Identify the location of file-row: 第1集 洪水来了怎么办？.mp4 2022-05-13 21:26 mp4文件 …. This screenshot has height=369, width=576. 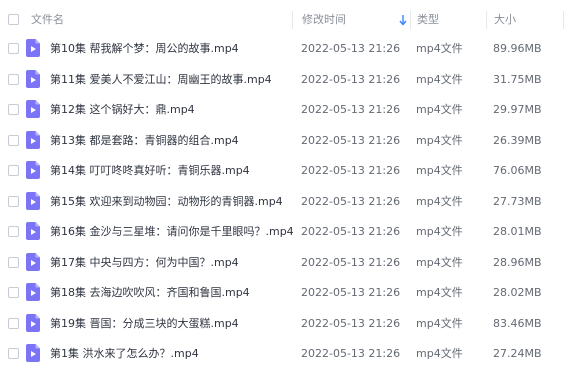
(288, 354).